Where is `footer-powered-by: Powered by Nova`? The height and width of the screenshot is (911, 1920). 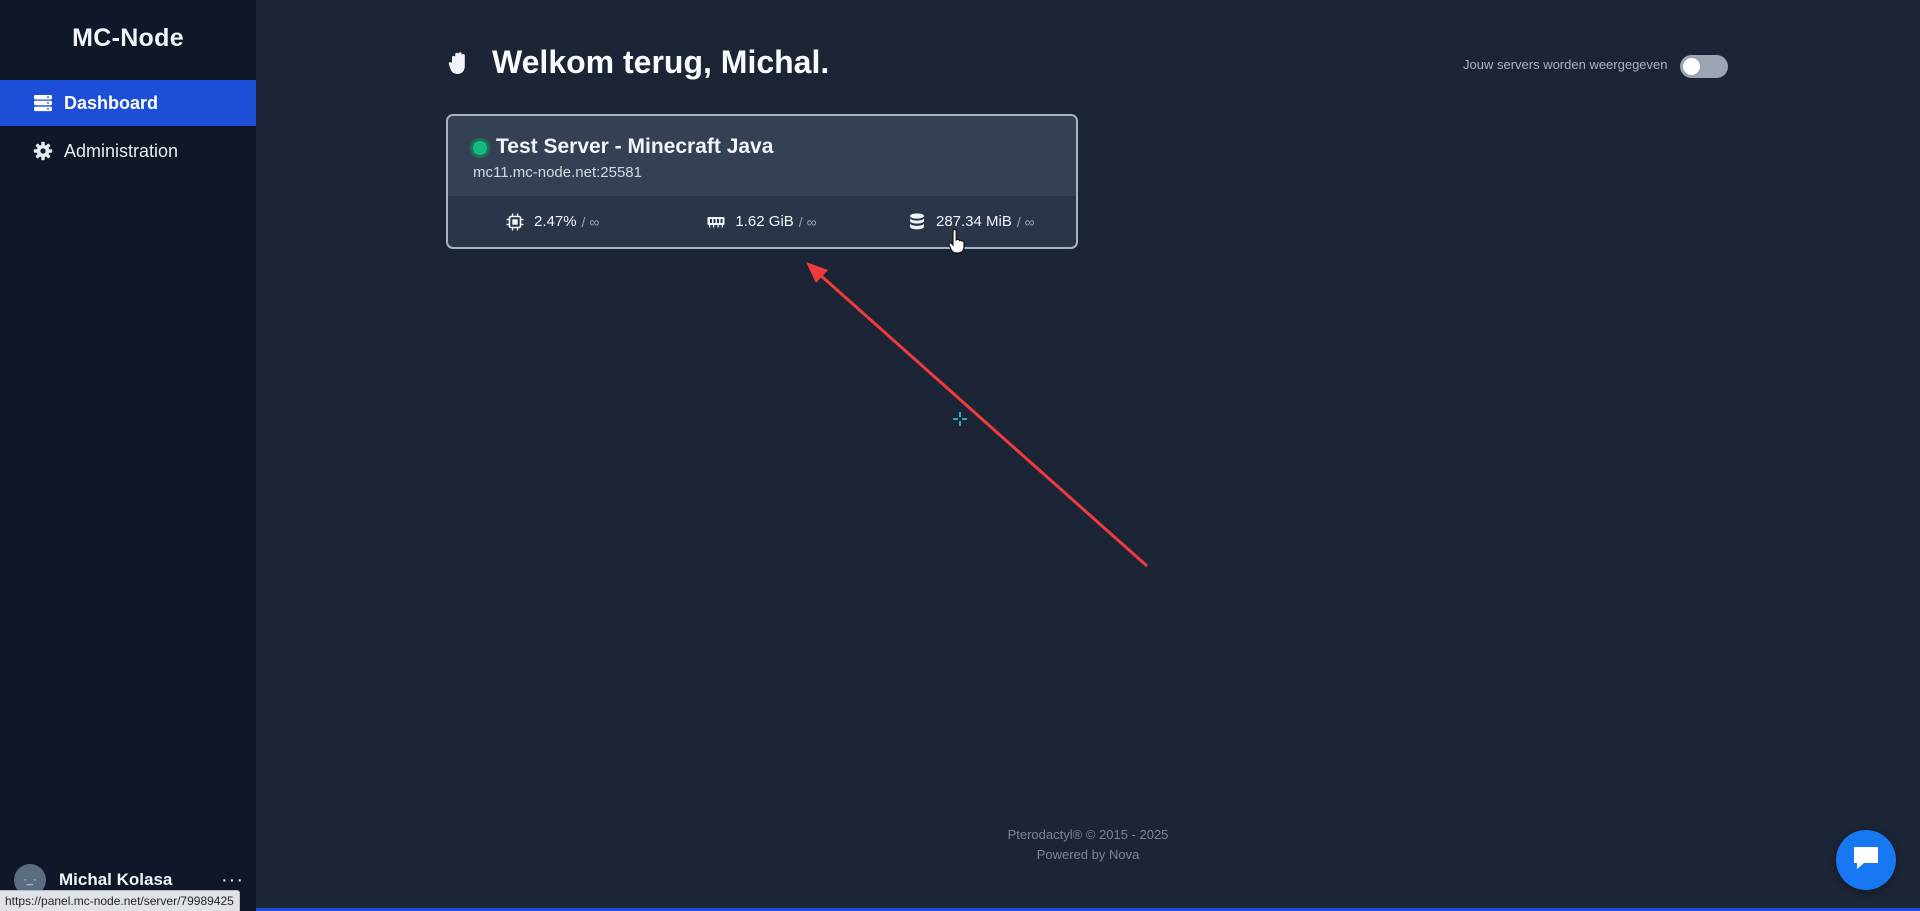 footer-powered-by: Powered by Nova is located at coordinates (1088, 854).